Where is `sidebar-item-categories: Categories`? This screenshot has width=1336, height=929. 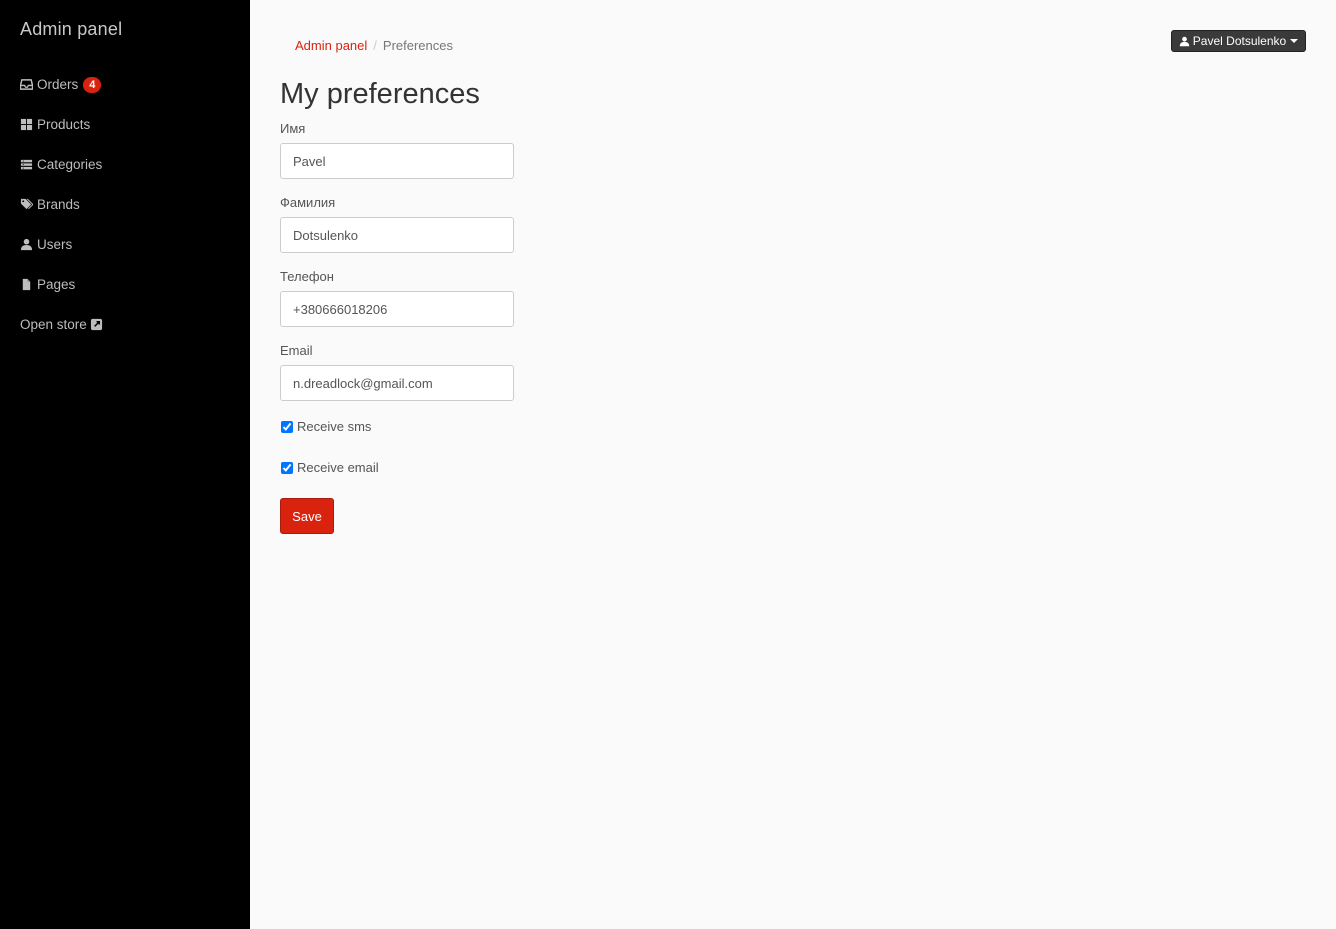
sidebar-item-categories: Categories is located at coordinates (61, 174).